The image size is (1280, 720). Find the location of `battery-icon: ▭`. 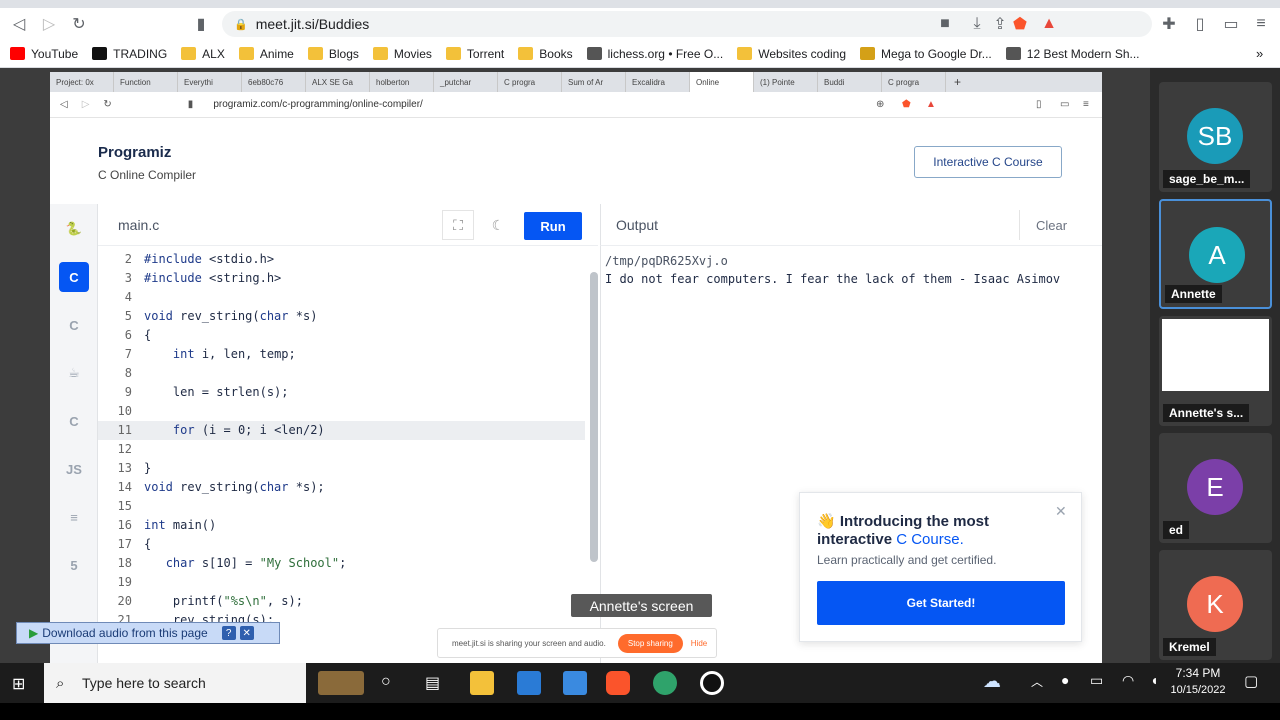

battery-icon: ▭ is located at coordinates (1096, 680).